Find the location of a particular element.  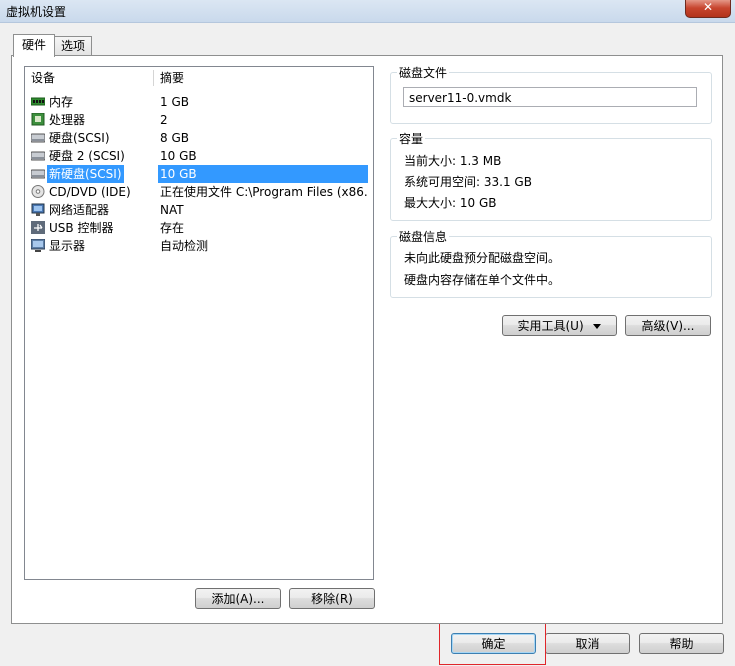

device-name: 网络适配器 is located at coordinates (79, 210).